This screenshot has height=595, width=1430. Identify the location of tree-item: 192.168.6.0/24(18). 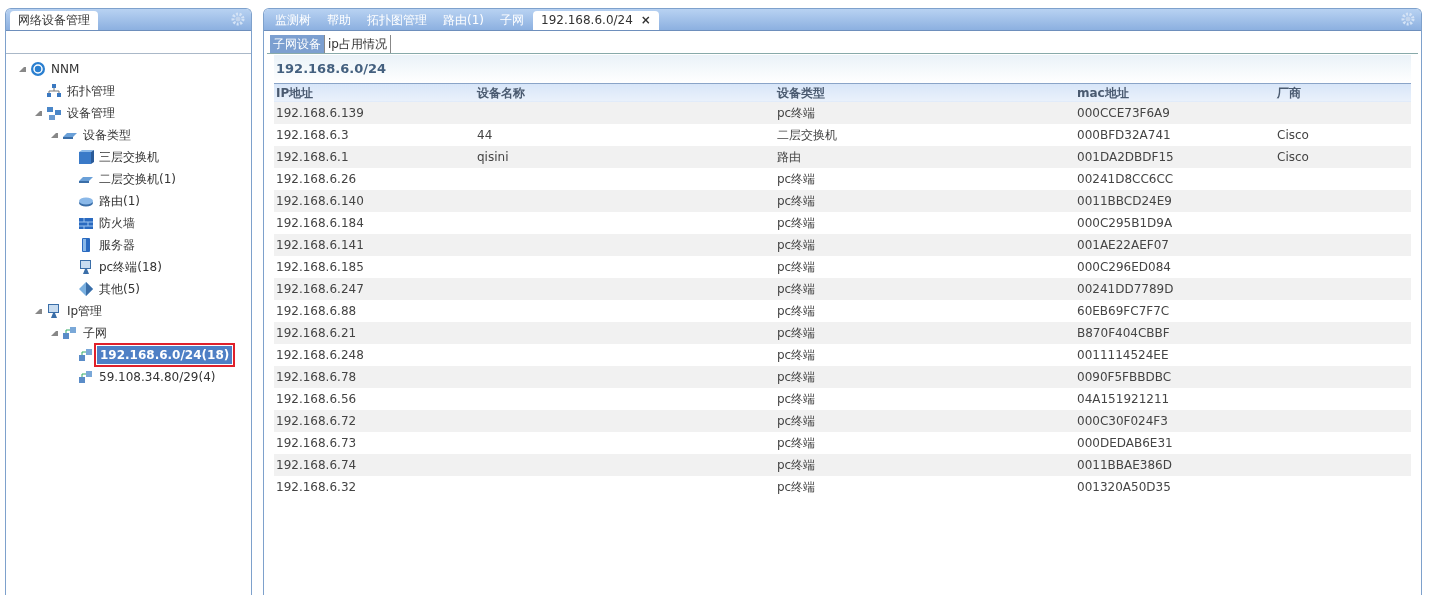
(165, 355).